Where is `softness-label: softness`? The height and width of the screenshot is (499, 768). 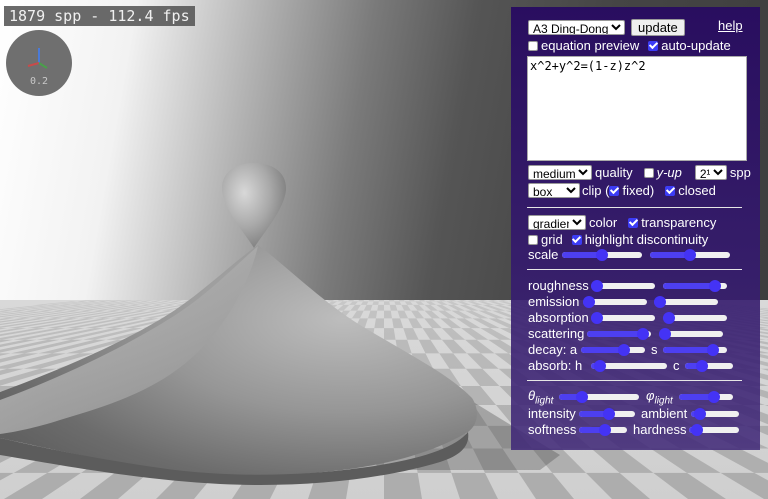
softness-label: softness is located at coordinates (552, 429).